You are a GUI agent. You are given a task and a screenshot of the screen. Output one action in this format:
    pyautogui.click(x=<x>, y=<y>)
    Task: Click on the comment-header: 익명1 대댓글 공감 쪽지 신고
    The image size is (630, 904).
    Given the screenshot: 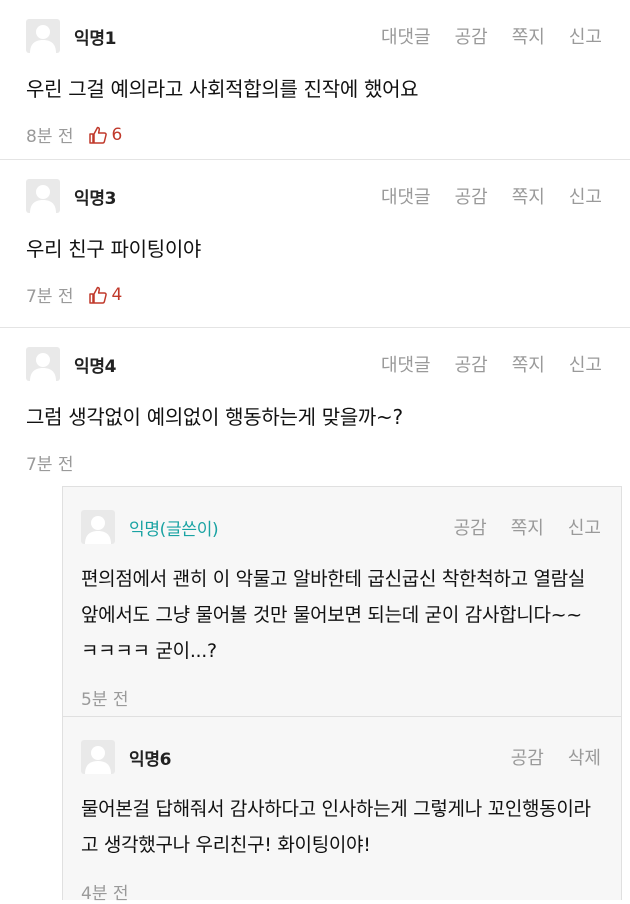 What is the action you would take?
    pyautogui.click(x=314, y=36)
    